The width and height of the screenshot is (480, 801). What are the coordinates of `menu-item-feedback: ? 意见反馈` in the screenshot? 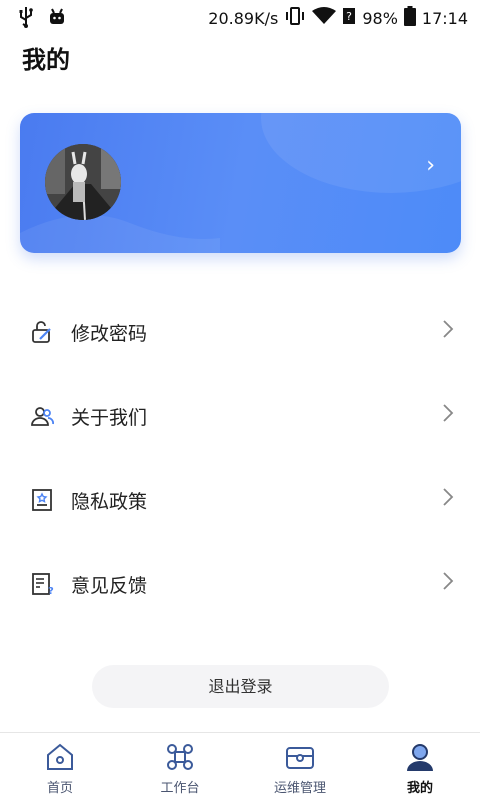 It's located at (240, 584).